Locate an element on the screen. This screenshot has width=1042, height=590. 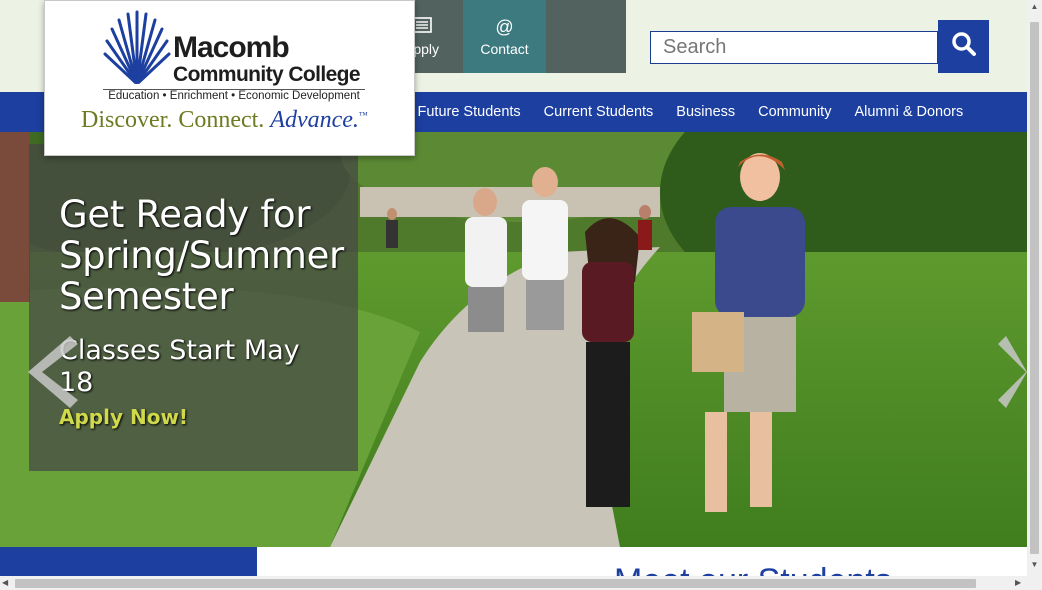
vertical-scroll-thumb is located at coordinates (1034, 288).